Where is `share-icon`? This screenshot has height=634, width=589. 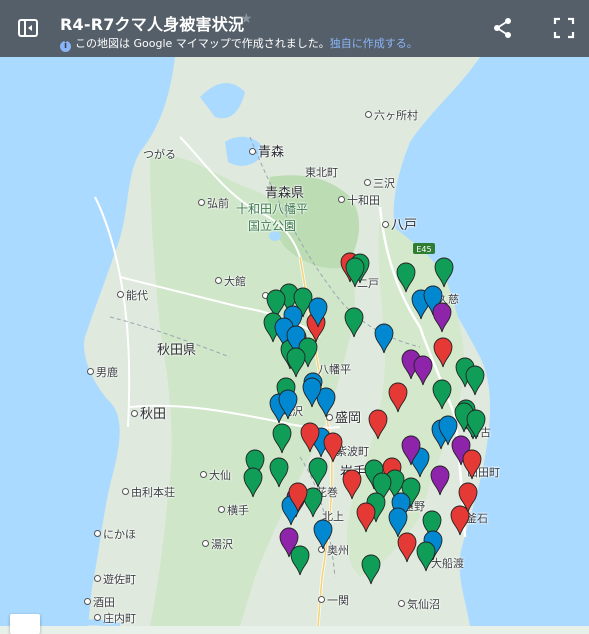
share-icon is located at coordinates (503, 28).